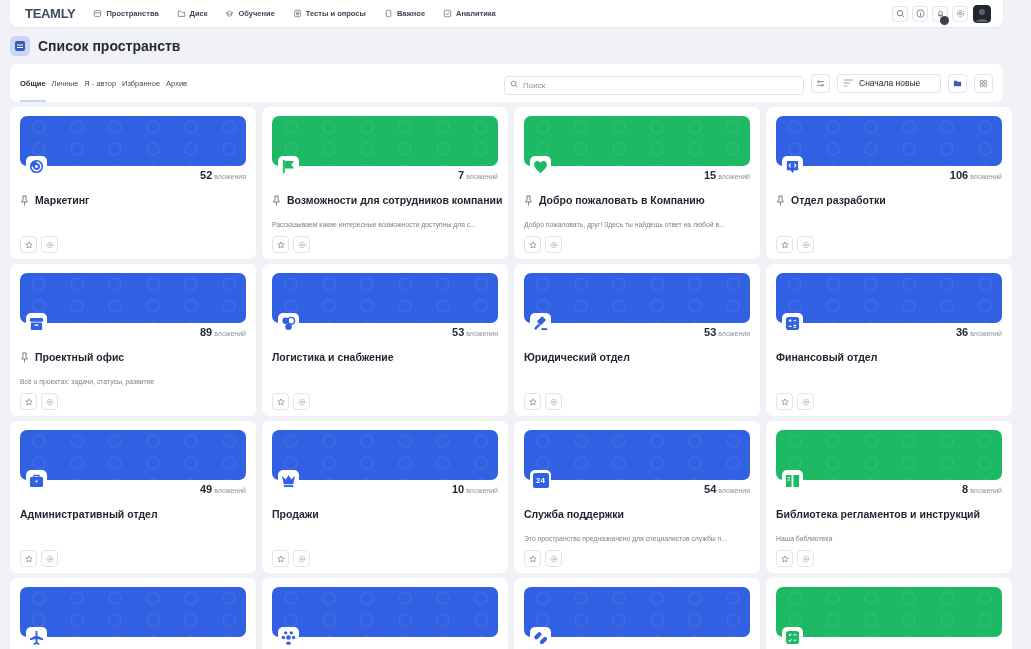 This screenshot has height=649, width=1031. I want to click on sliders-icon, so click(820, 83).